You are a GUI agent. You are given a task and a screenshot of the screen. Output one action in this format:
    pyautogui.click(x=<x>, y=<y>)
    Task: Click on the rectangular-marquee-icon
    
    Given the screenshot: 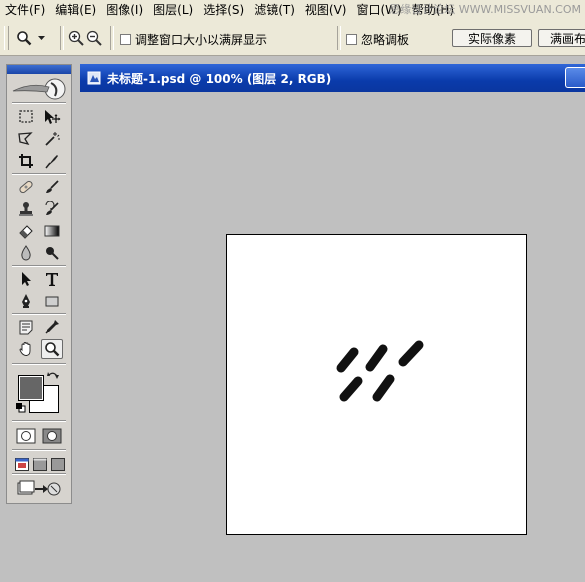 What is the action you would take?
    pyautogui.click(x=26, y=116)
    